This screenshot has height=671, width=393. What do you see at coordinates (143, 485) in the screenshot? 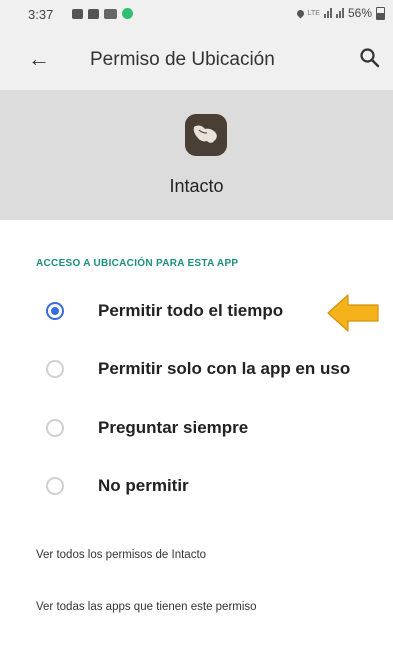
I see `option-label: No permitir` at bounding box center [143, 485].